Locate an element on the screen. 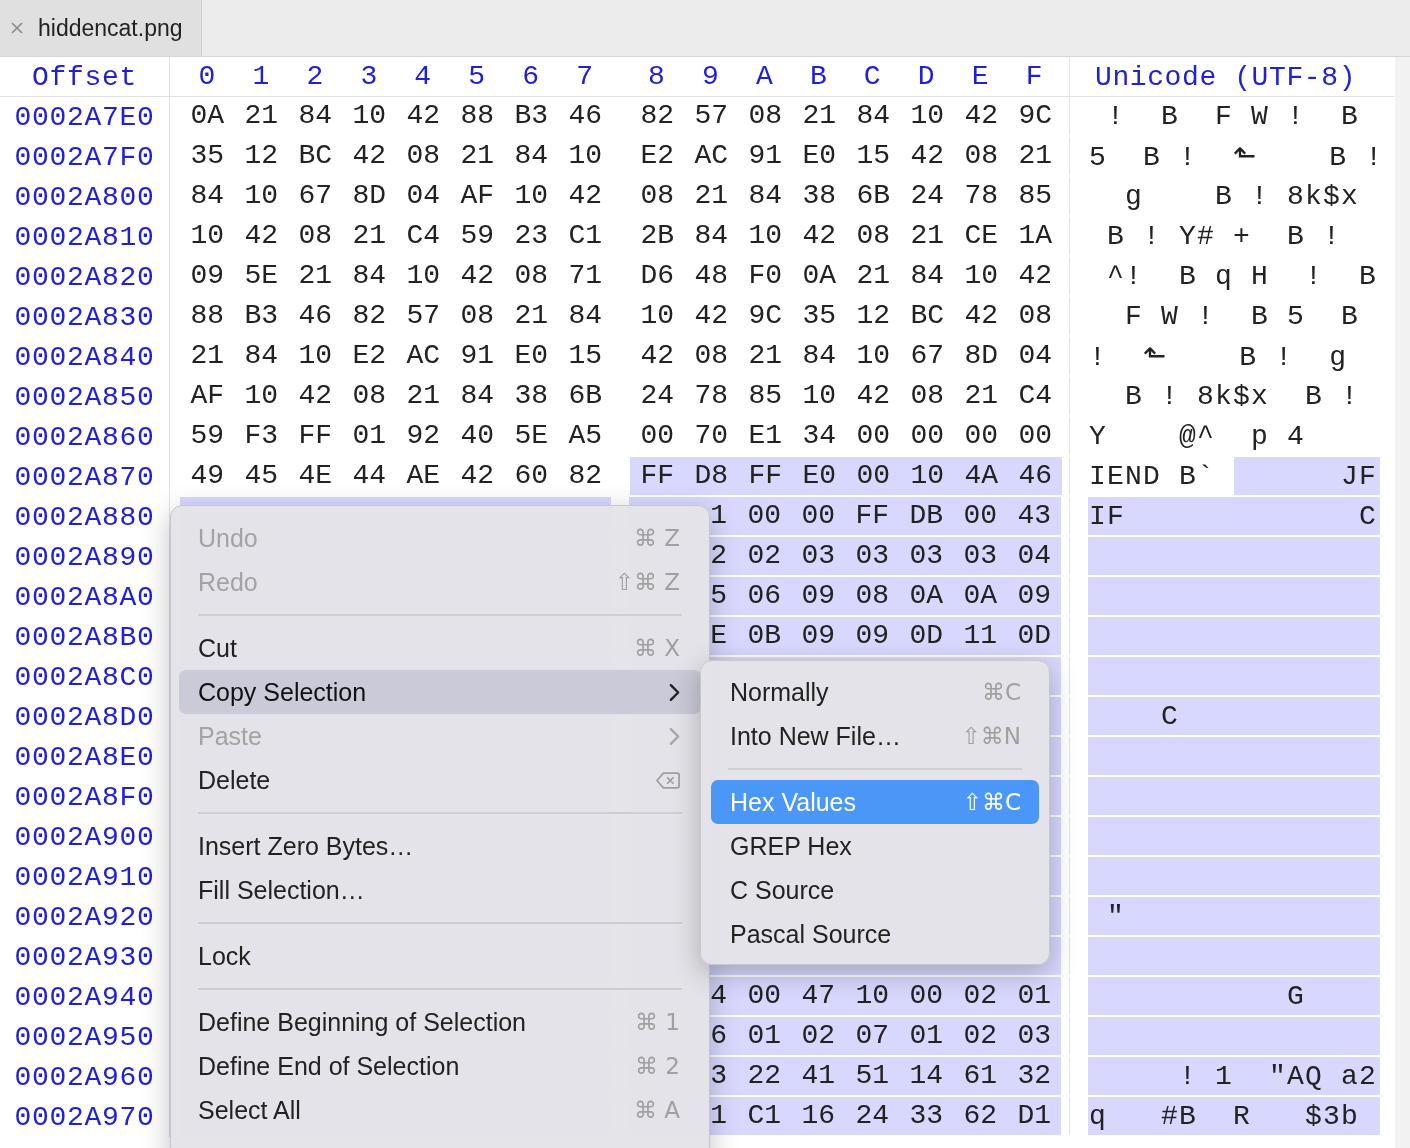  shortcut-label: ⌘ Z is located at coordinates (656, 538).